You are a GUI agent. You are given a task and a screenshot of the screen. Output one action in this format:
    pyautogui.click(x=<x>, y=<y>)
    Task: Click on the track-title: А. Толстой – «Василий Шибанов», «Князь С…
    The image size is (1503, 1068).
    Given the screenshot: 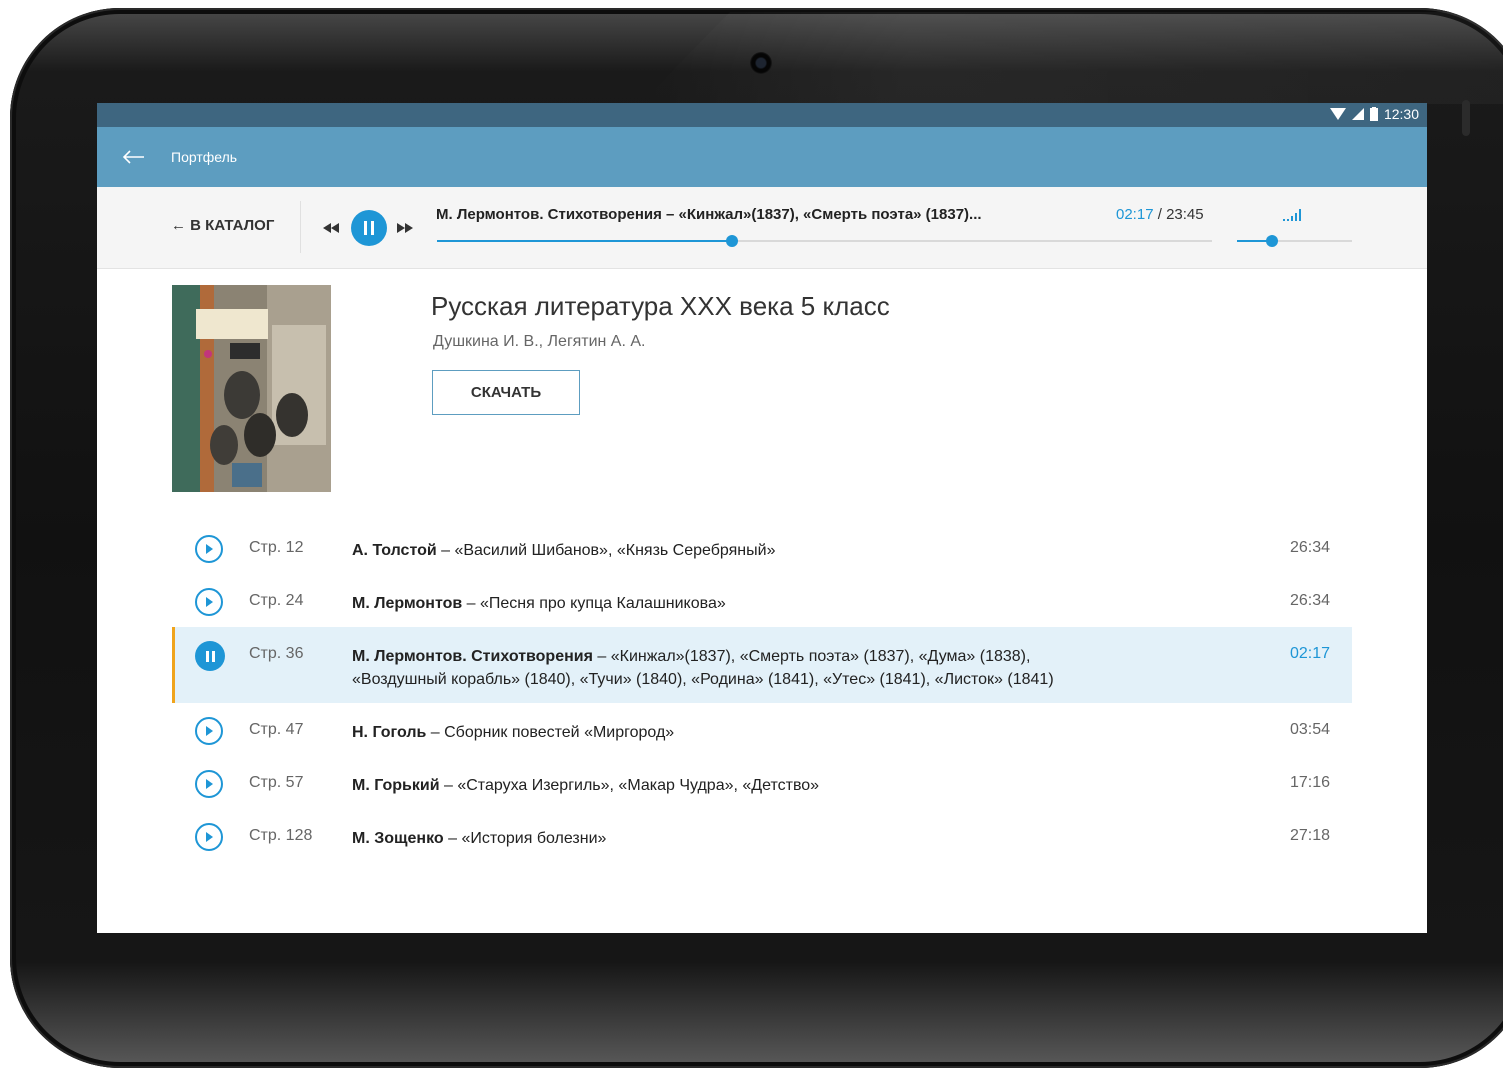 What is the action you would take?
    pyautogui.click(x=732, y=550)
    